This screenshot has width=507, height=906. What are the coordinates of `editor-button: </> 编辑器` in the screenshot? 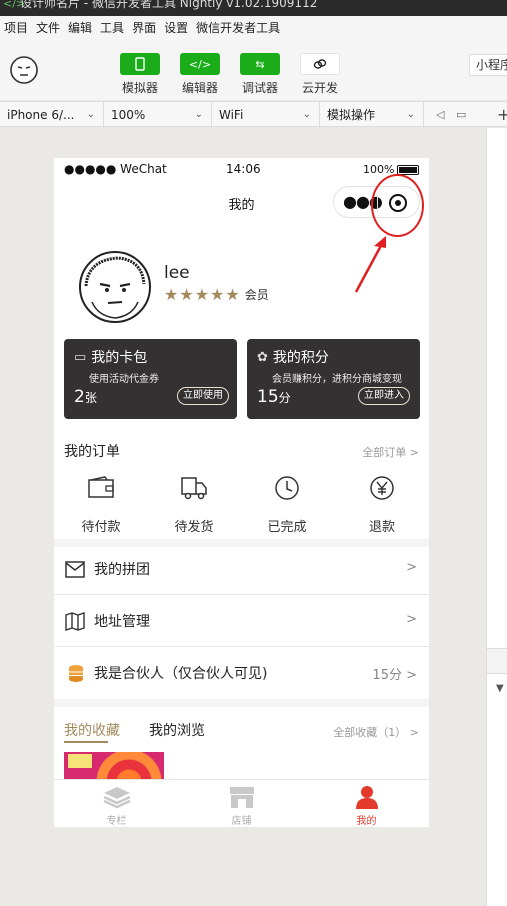 It's located at (200, 74).